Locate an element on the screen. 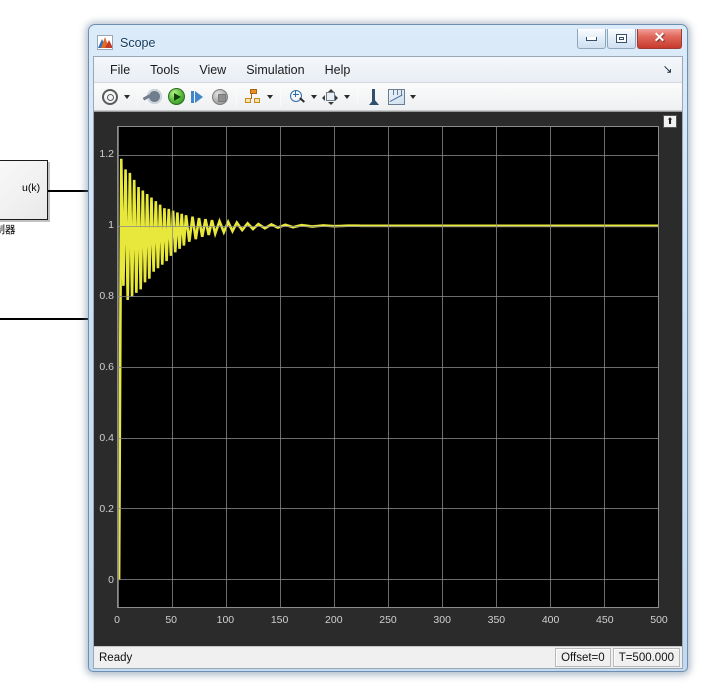 This screenshot has height=693, width=724. gear-icon is located at coordinates (110, 96).